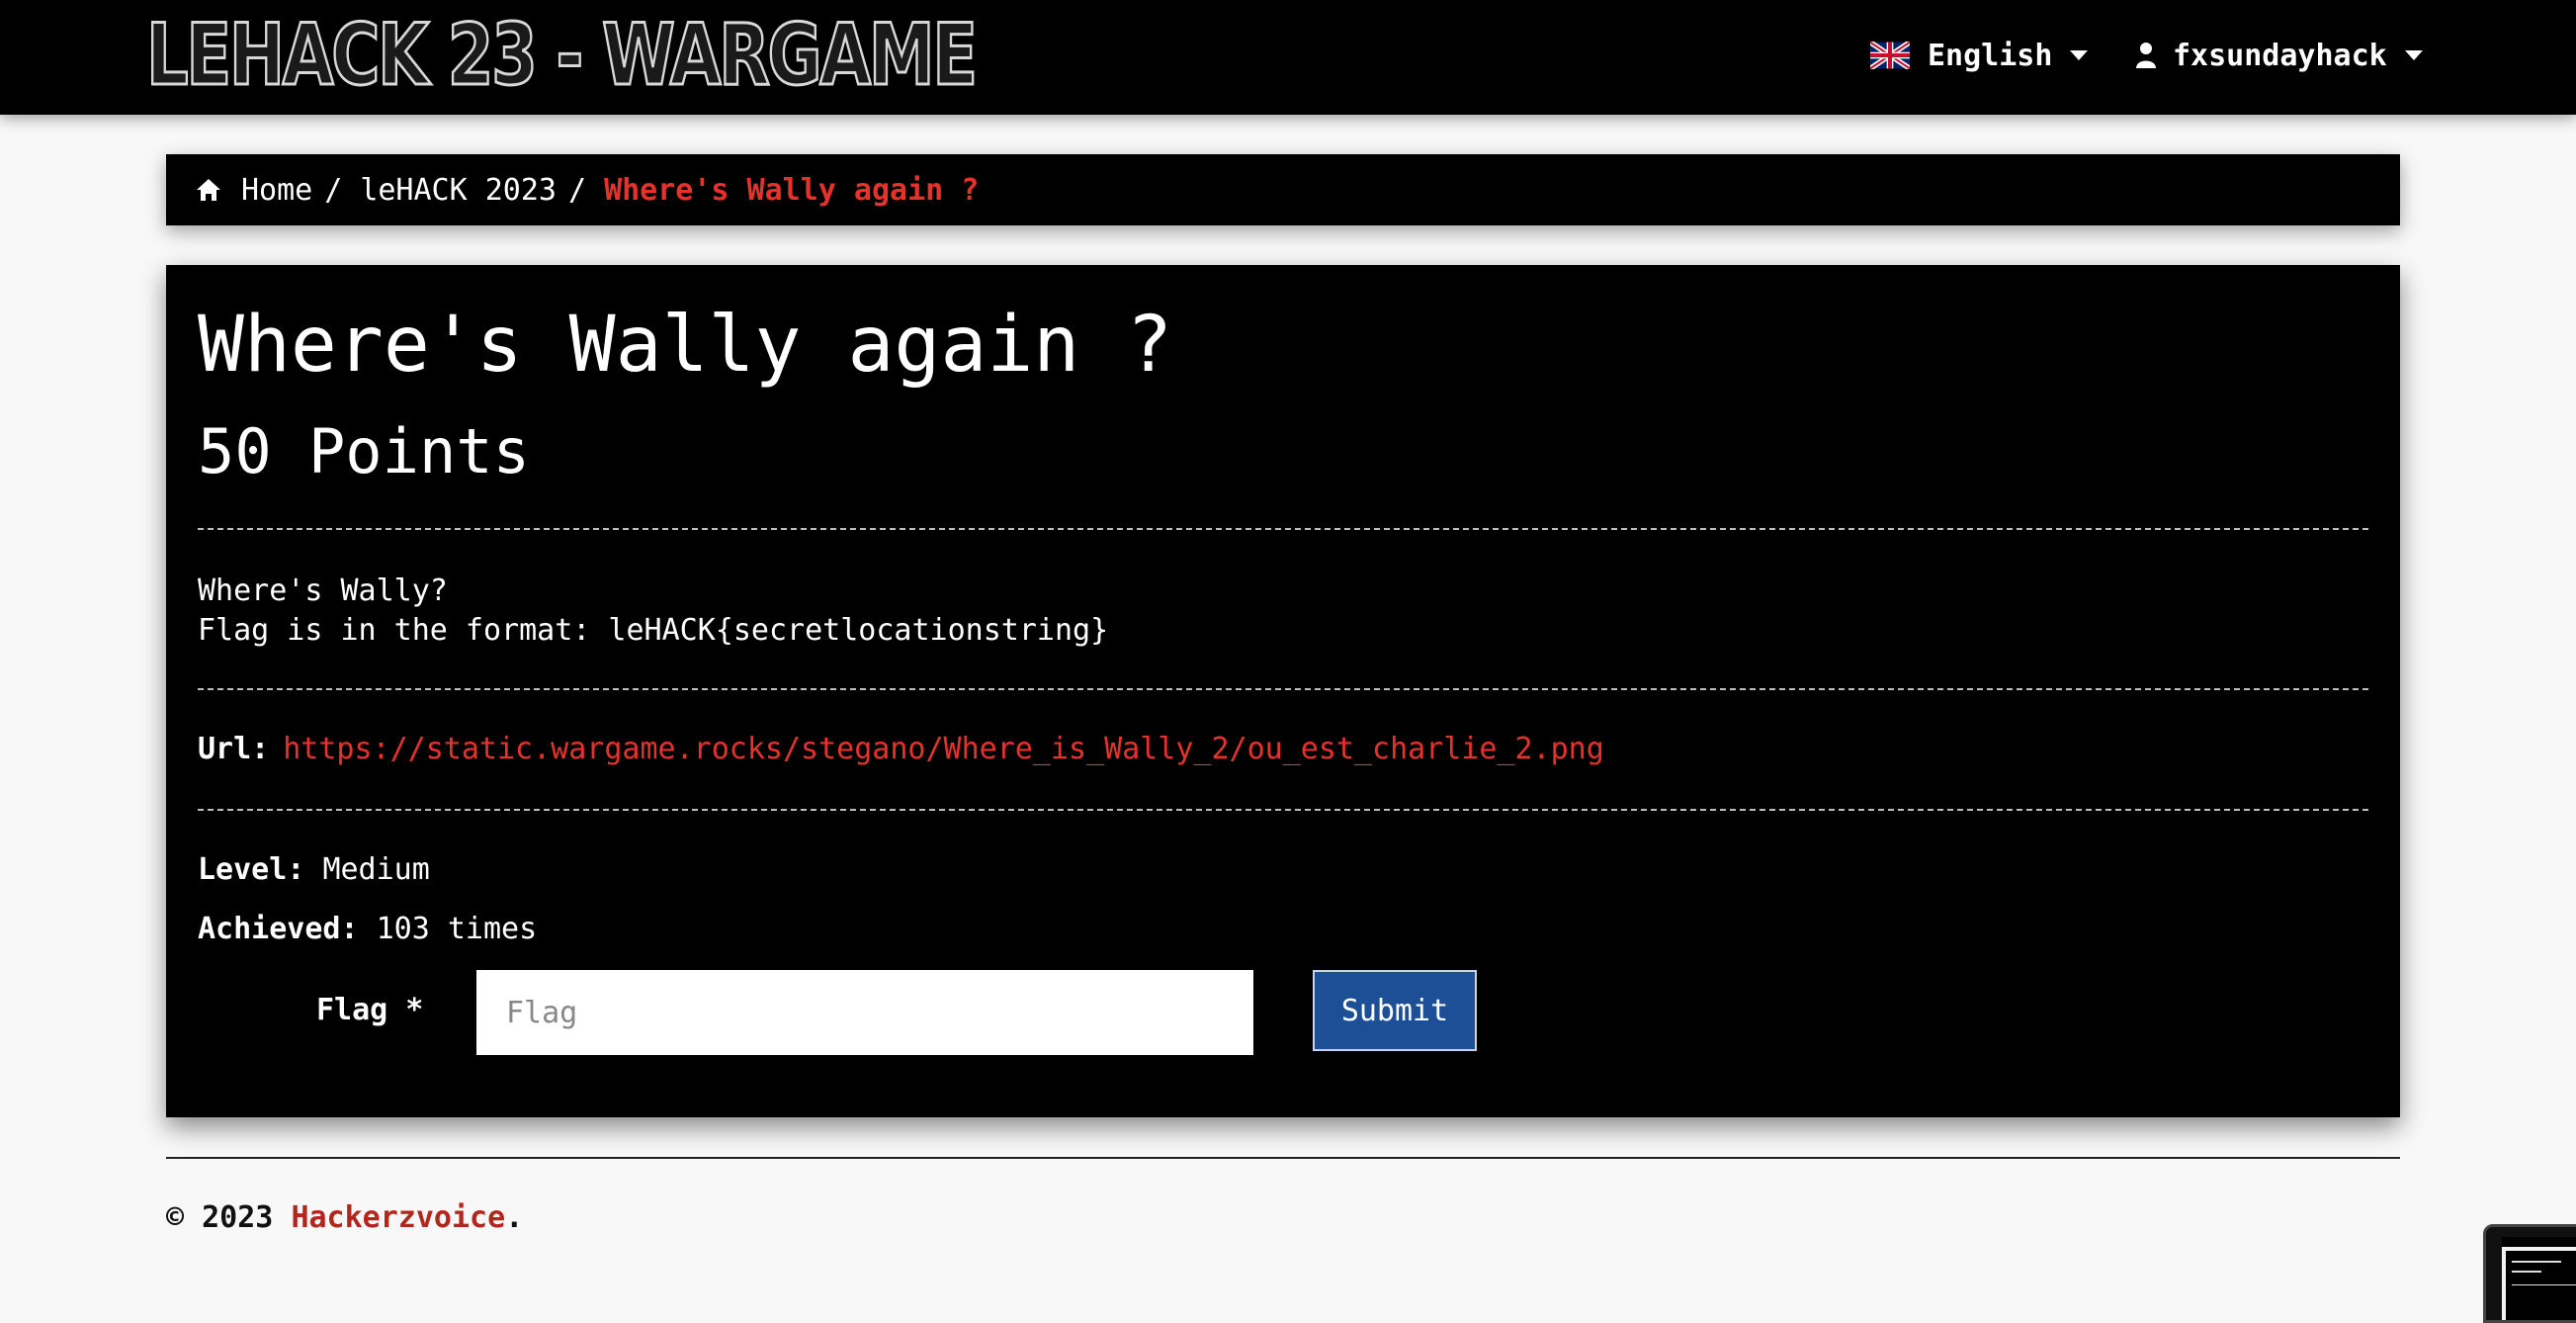 Image resolution: width=2576 pixels, height=1323 pixels. What do you see at coordinates (208, 190) in the screenshot?
I see `home-icon` at bounding box center [208, 190].